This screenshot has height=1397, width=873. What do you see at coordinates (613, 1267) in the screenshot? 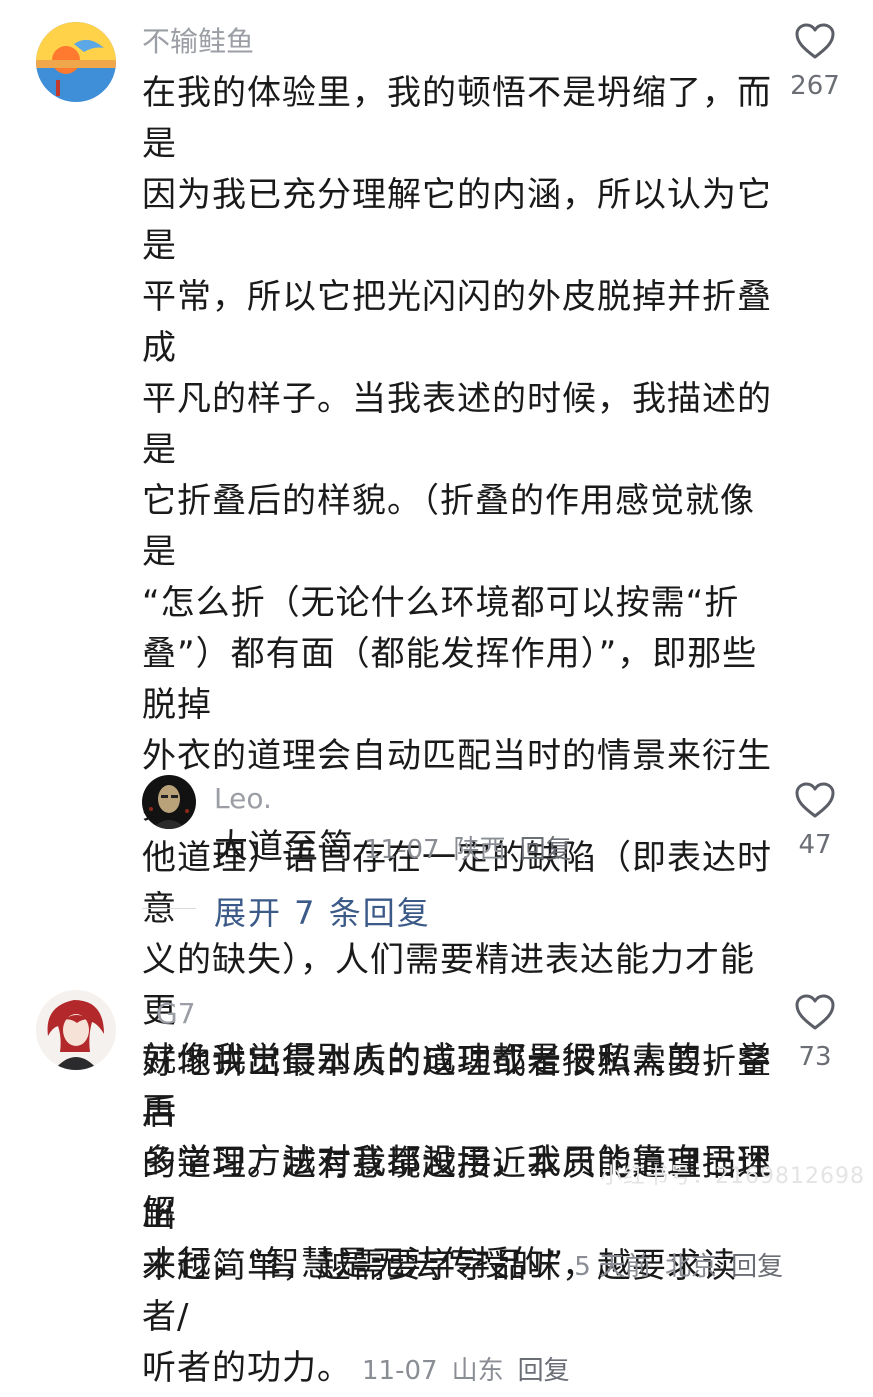
I see `comment-date: 5 天前` at bounding box center [613, 1267].